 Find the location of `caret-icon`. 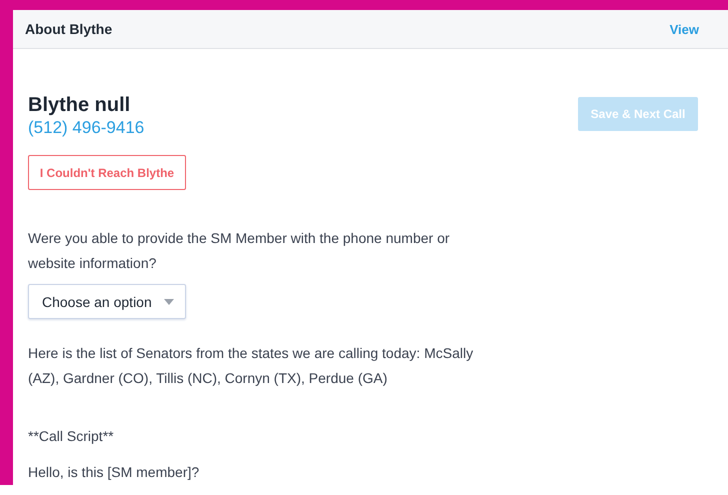

caret-icon is located at coordinates (169, 301).